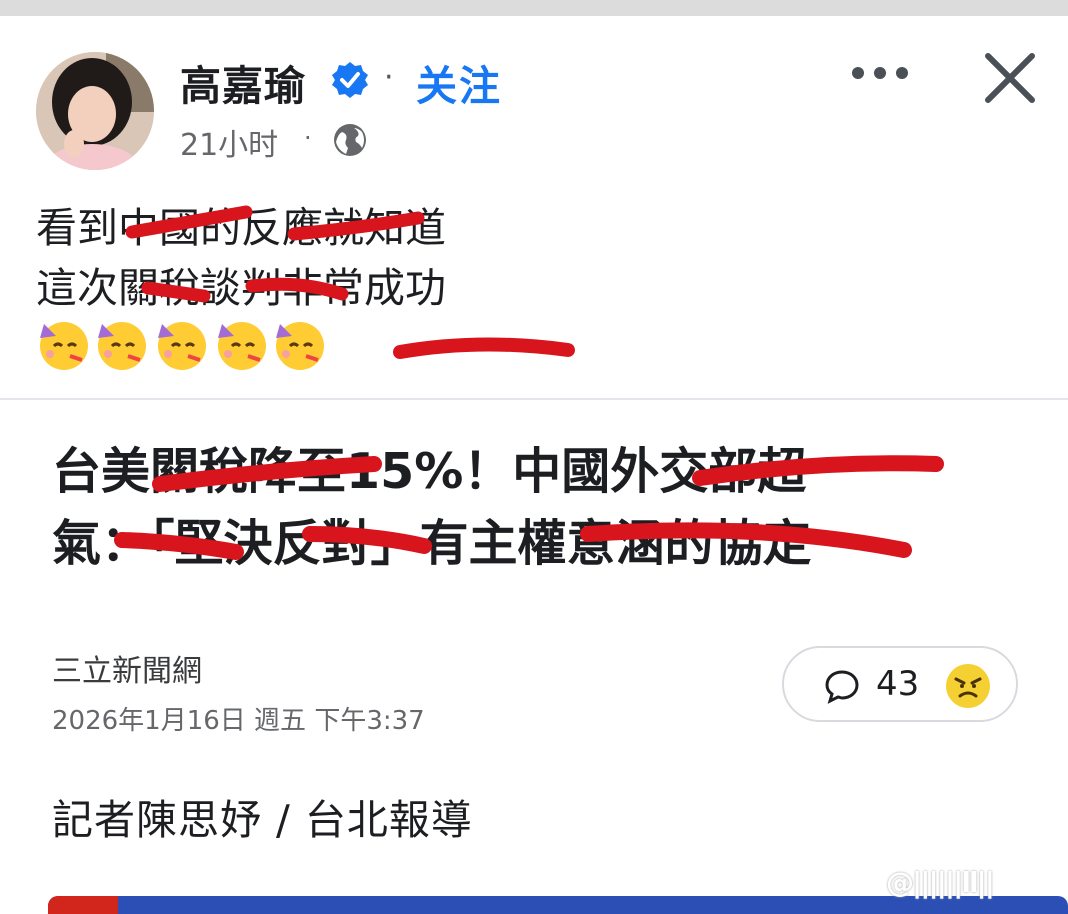  I want to click on strike-mark, so click(484, 348).